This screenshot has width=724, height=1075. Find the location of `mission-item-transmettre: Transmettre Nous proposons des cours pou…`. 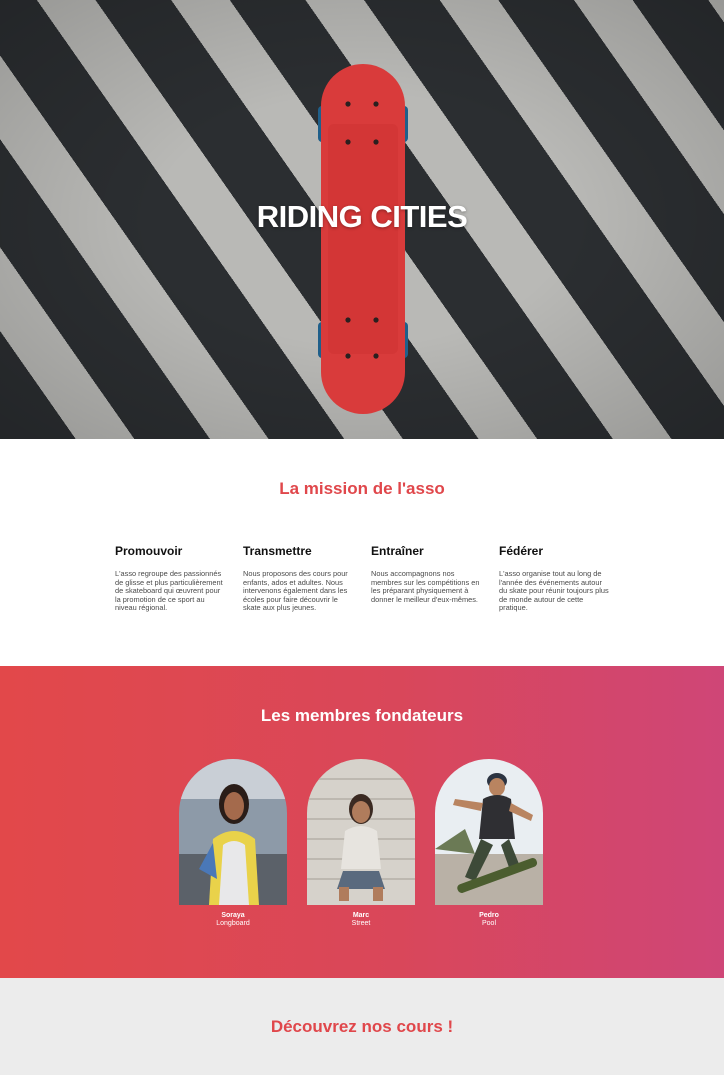

mission-item-transmettre: Transmettre Nous proposons des cours pou… is located at coordinates (299, 578).